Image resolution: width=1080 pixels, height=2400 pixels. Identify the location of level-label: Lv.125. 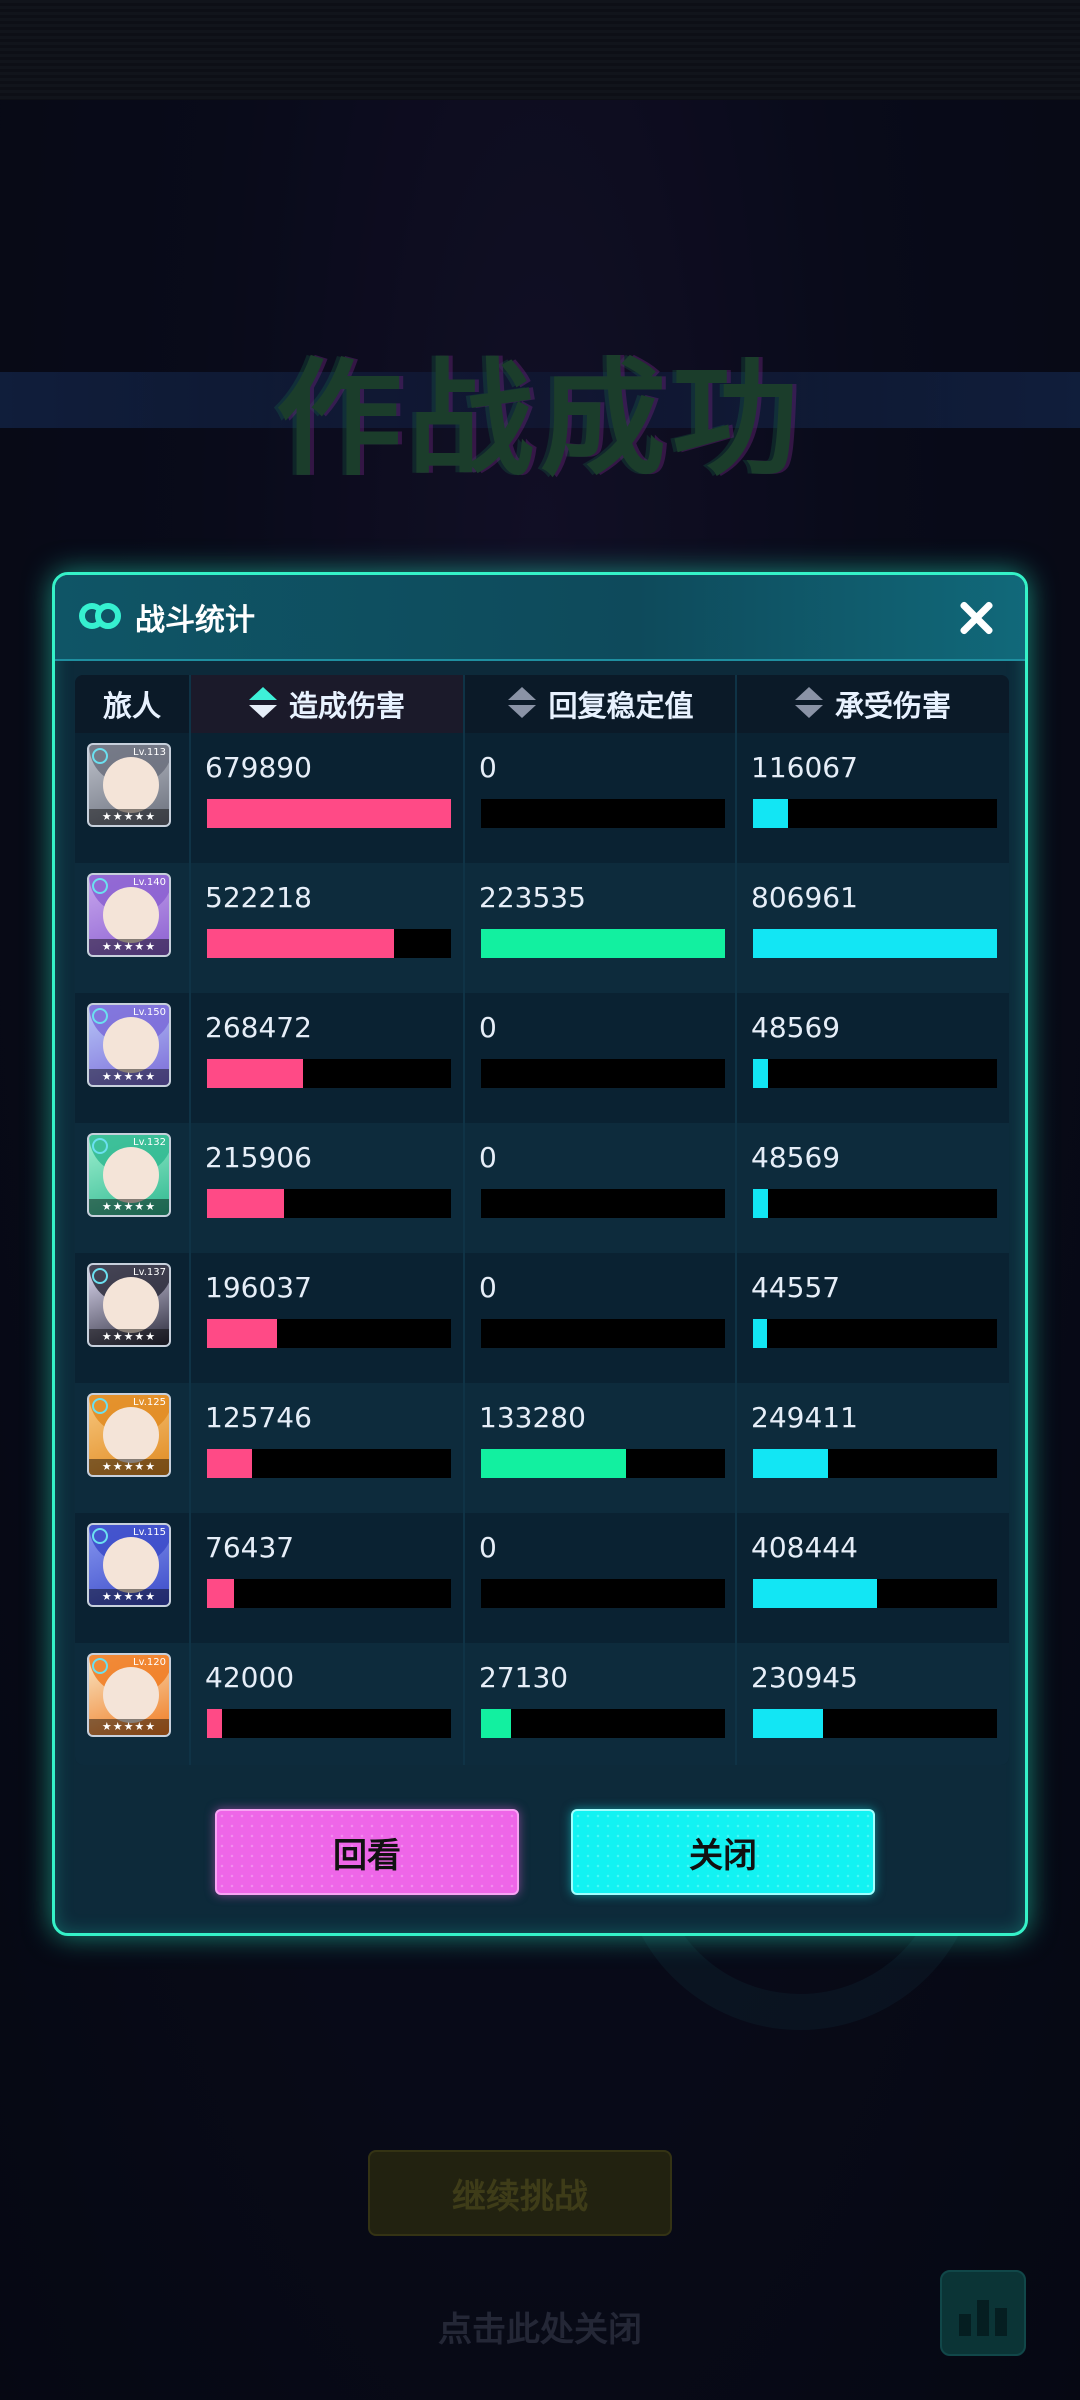
(149, 1402).